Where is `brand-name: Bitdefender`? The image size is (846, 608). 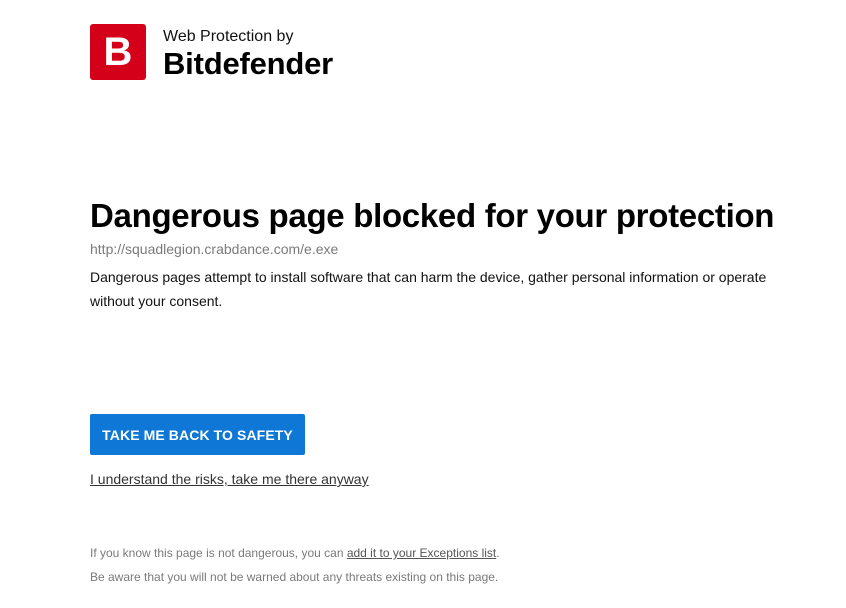 brand-name: Bitdefender is located at coordinates (248, 63).